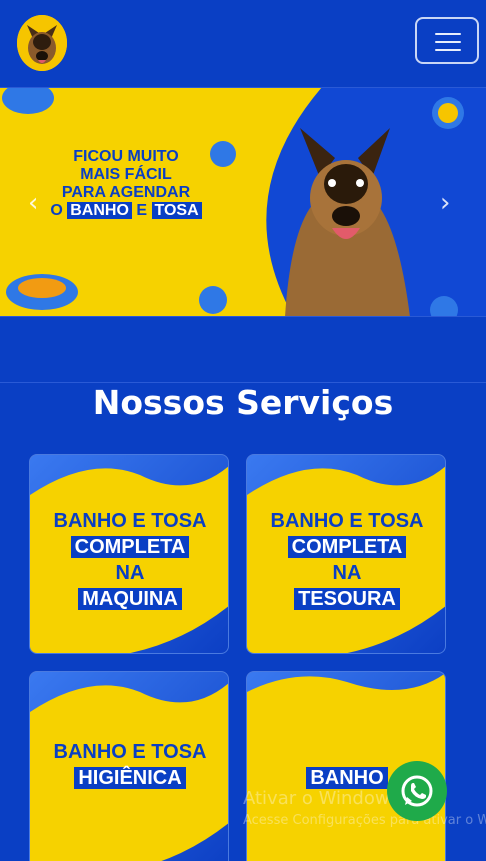 This screenshot has height=861, width=486. I want to click on whatsapp-icon, so click(417, 791).